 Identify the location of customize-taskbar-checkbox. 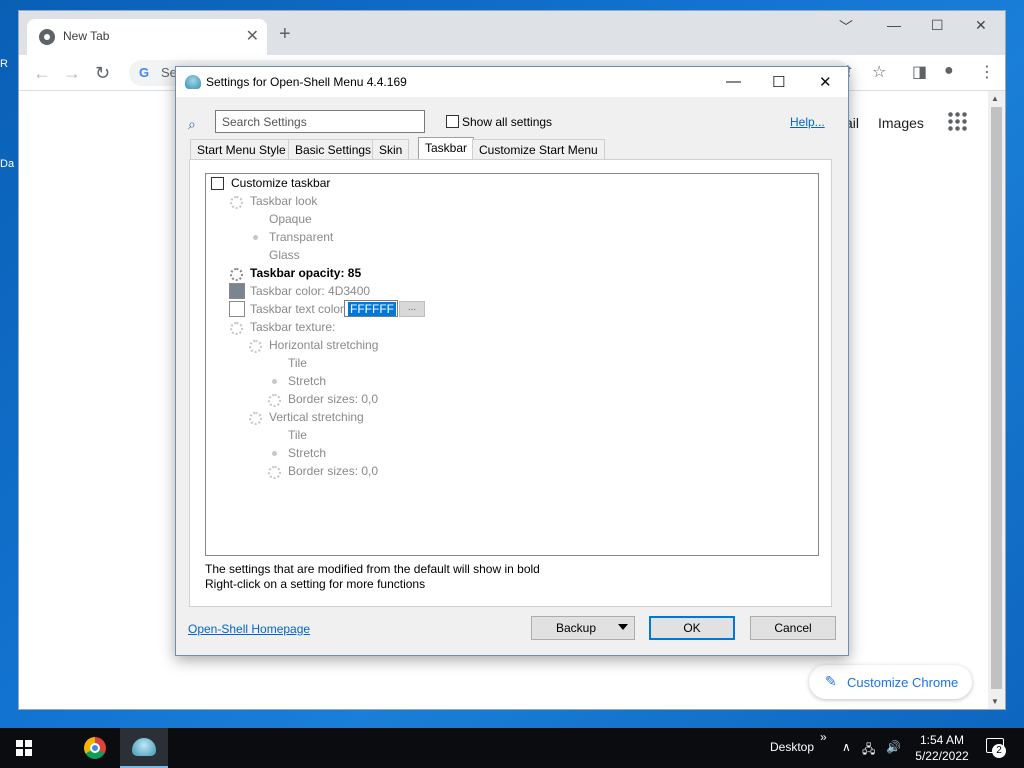
(217, 183).